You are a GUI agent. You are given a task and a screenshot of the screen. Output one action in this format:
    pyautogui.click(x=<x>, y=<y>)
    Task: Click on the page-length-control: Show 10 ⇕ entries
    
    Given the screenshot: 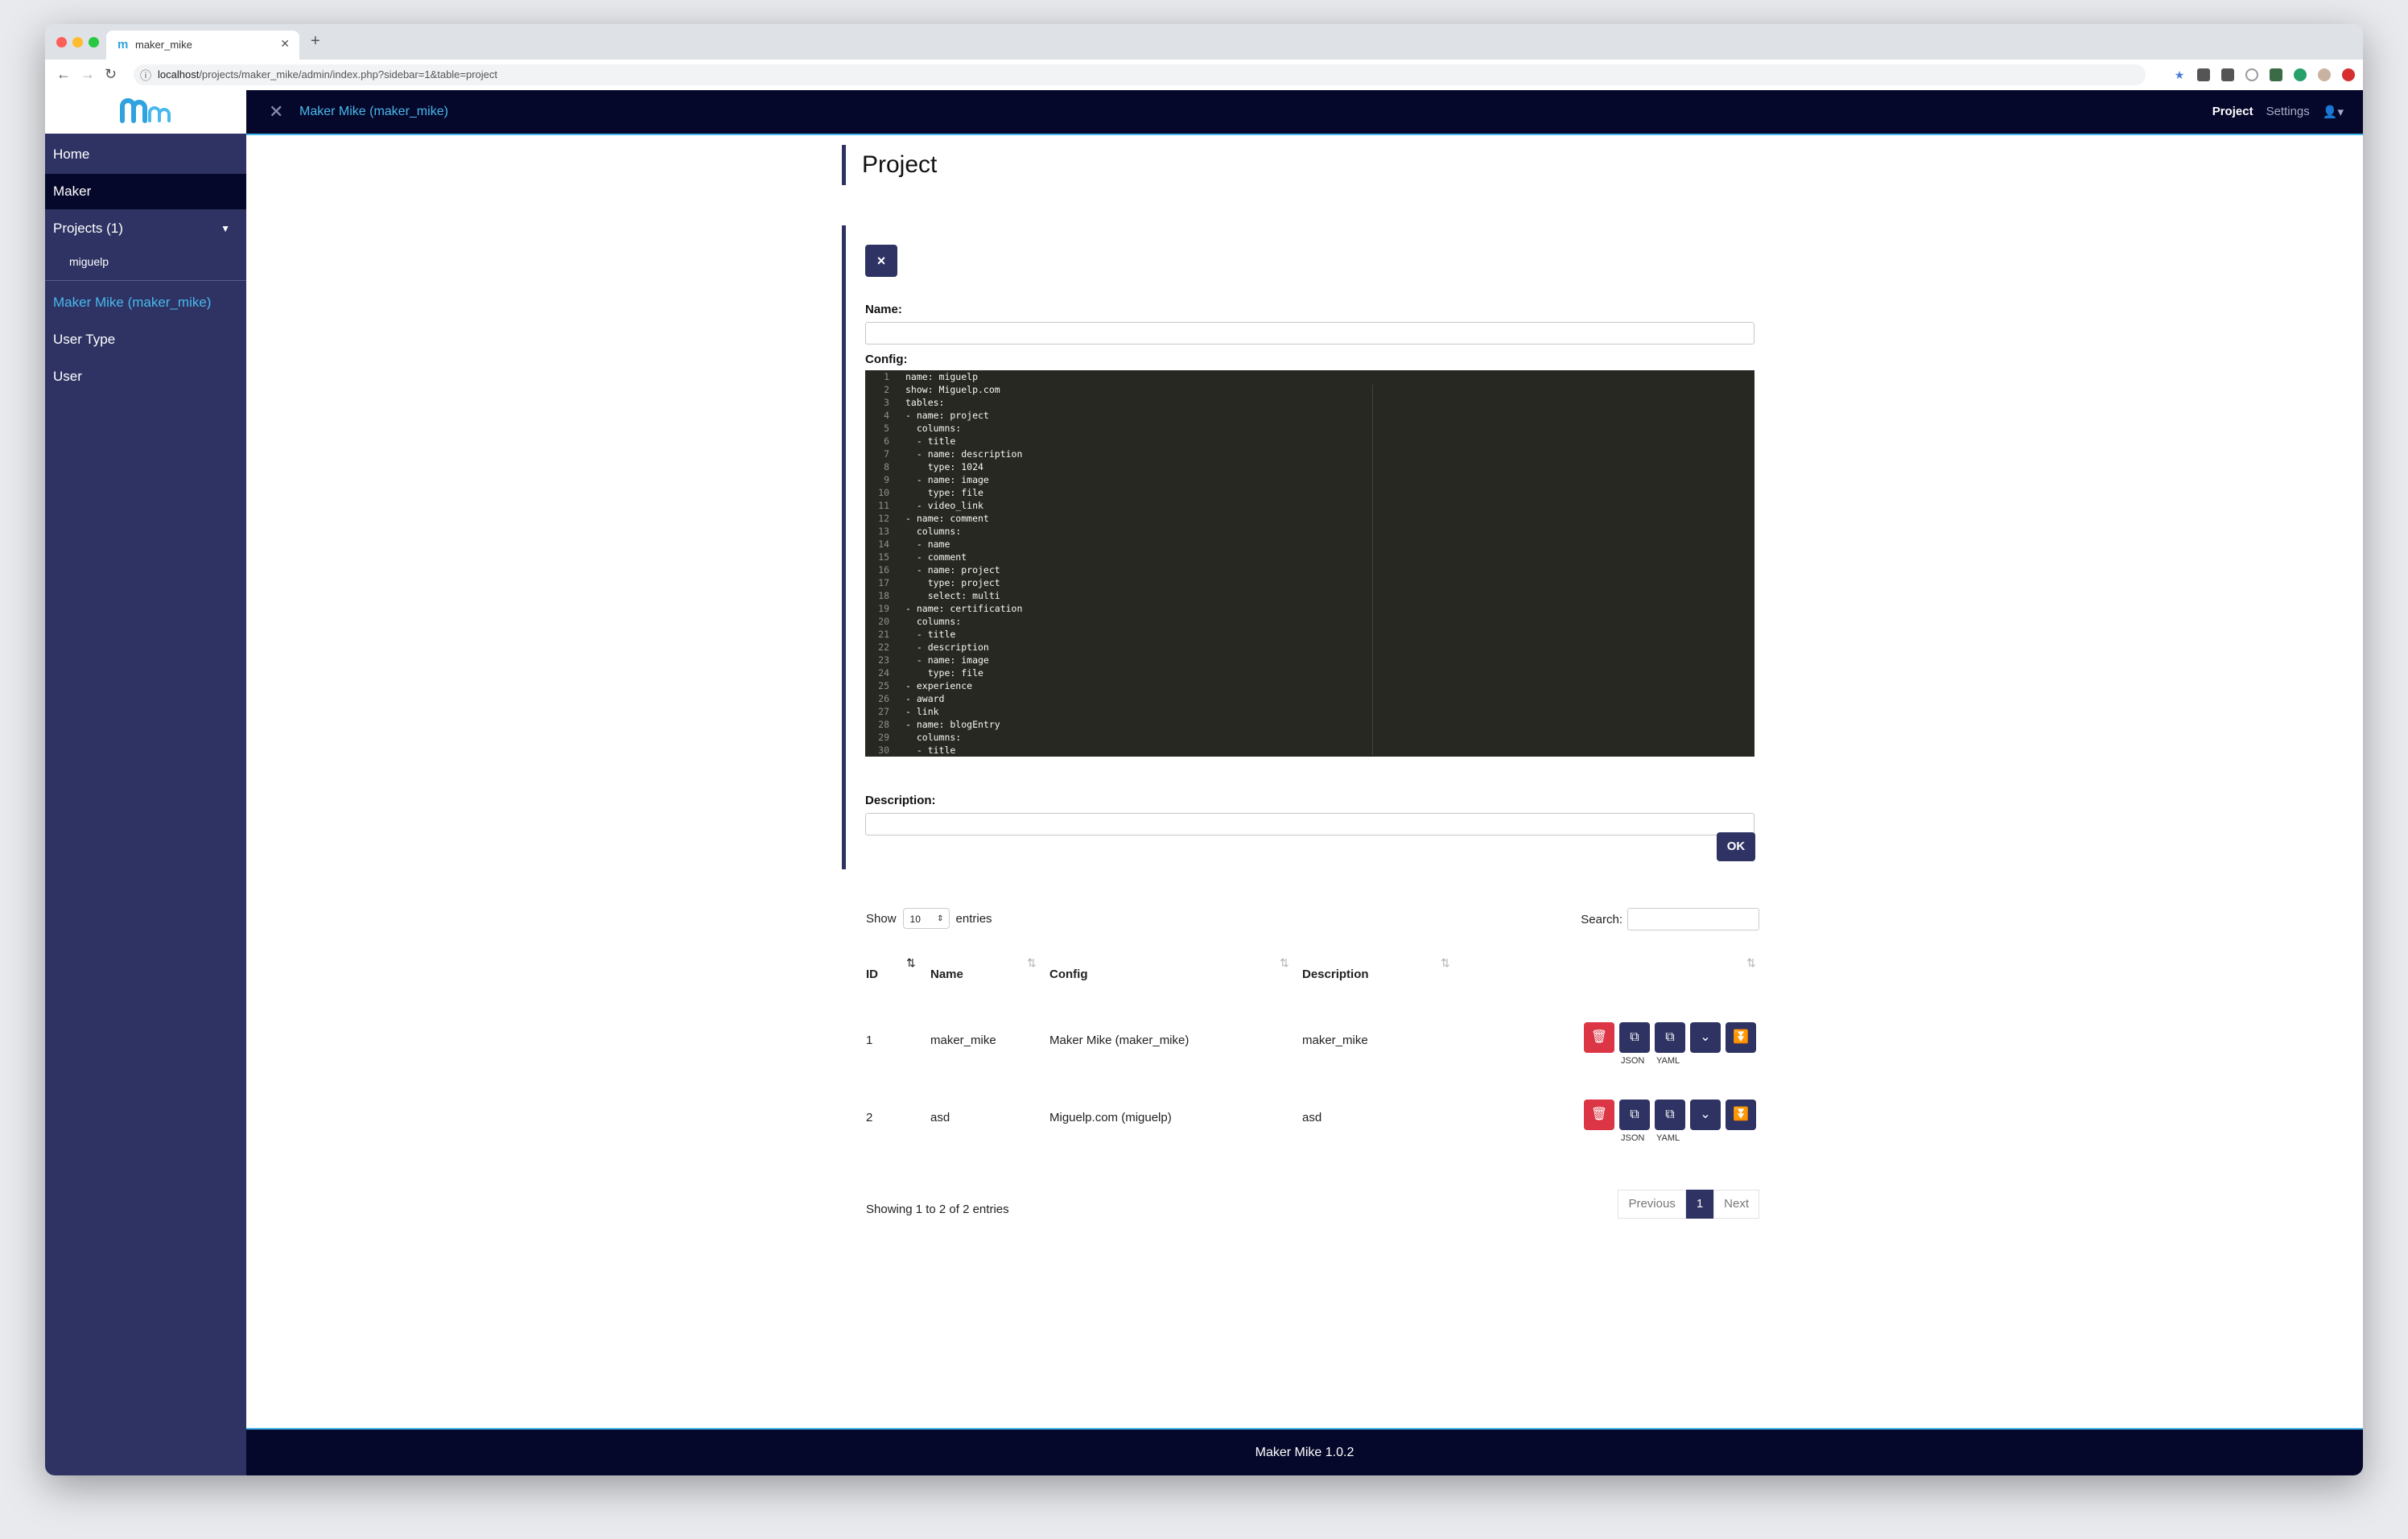 What is the action you would take?
    pyautogui.click(x=929, y=918)
    